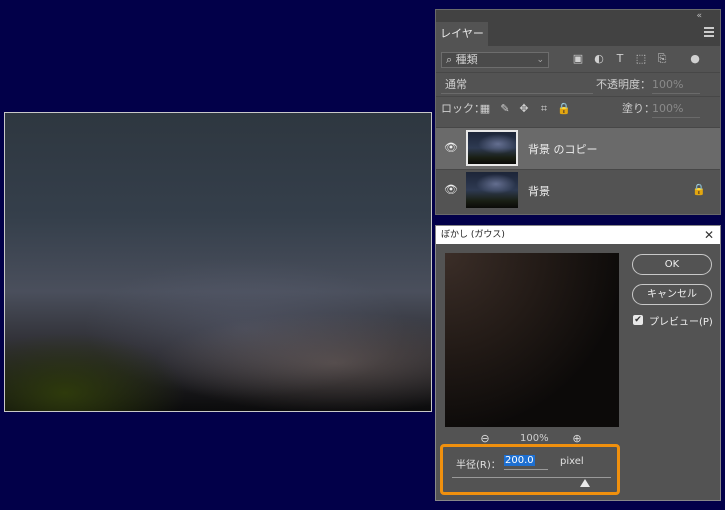  I want to click on layer-row: 👁 背景 🔒, so click(578, 190).